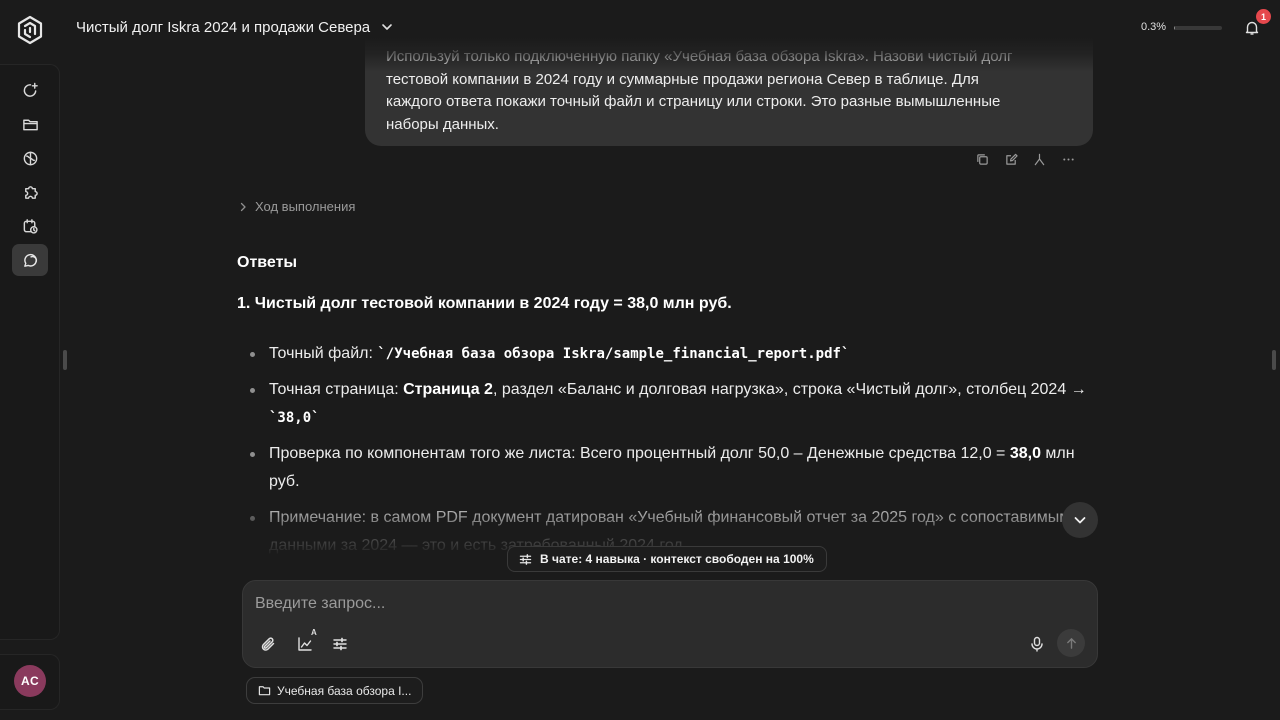 The height and width of the screenshot is (720, 1280). Describe the element at coordinates (223, 27) in the screenshot. I see `chat-title: Чистый долг Iskra 2024 и продажи Севера` at that location.